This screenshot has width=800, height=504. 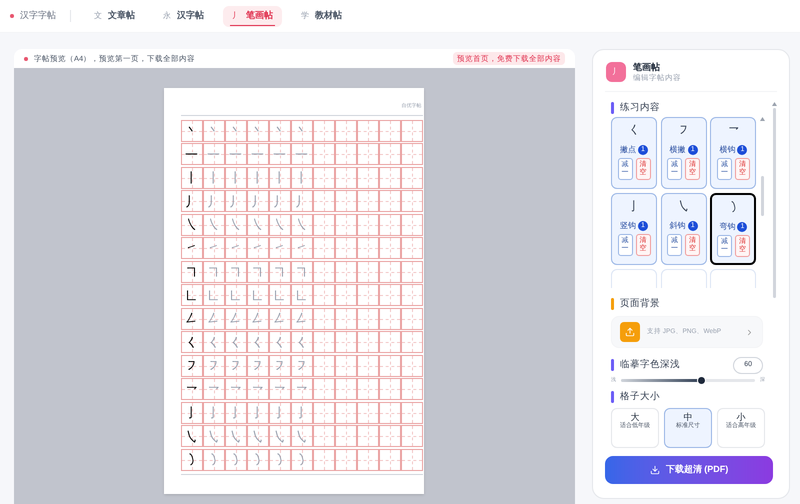 What do you see at coordinates (647, 68) in the screenshot?
I see `editor-title: 笔画帖` at bounding box center [647, 68].